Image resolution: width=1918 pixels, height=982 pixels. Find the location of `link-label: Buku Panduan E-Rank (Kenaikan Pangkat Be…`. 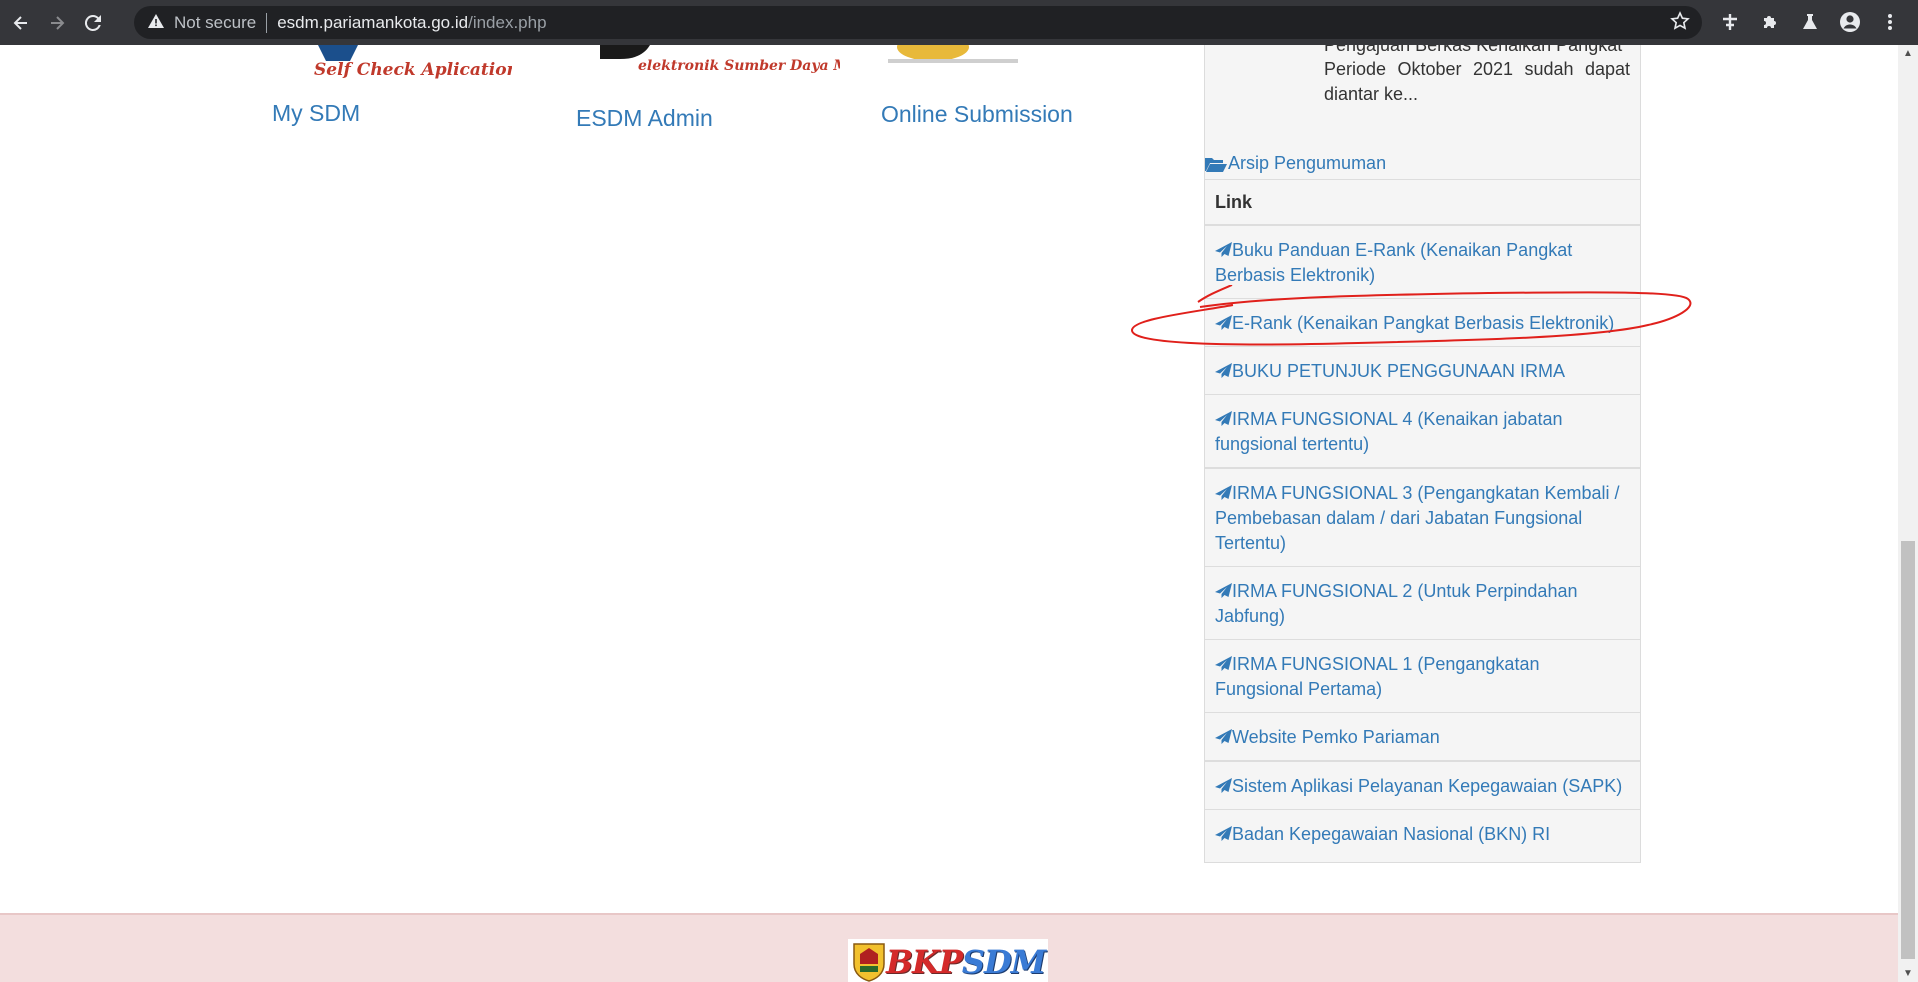

link-label: Buku Panduan E-Rank (Kenaikan Pangkat Be… is located at coordinates (1394, 262).